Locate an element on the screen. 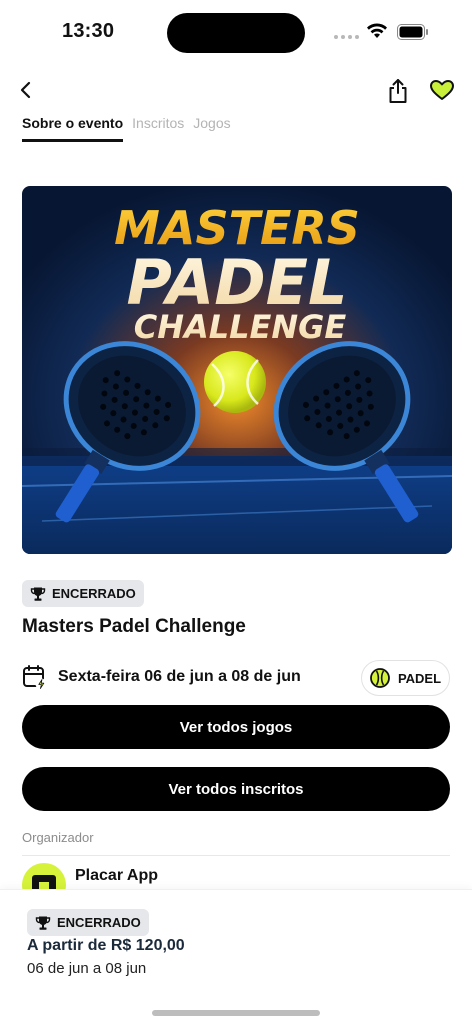 The width and height of the screenshot is (472, 1024). footer-status-badge-label: ENCERRADO is located at coordinates (99, 922).